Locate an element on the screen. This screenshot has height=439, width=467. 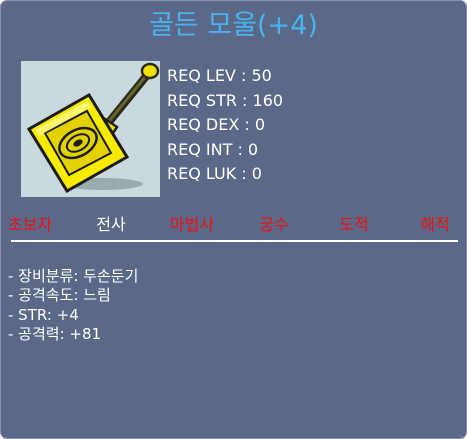
req-int: REQ INT : 0 is located at coordinates (213, 149).